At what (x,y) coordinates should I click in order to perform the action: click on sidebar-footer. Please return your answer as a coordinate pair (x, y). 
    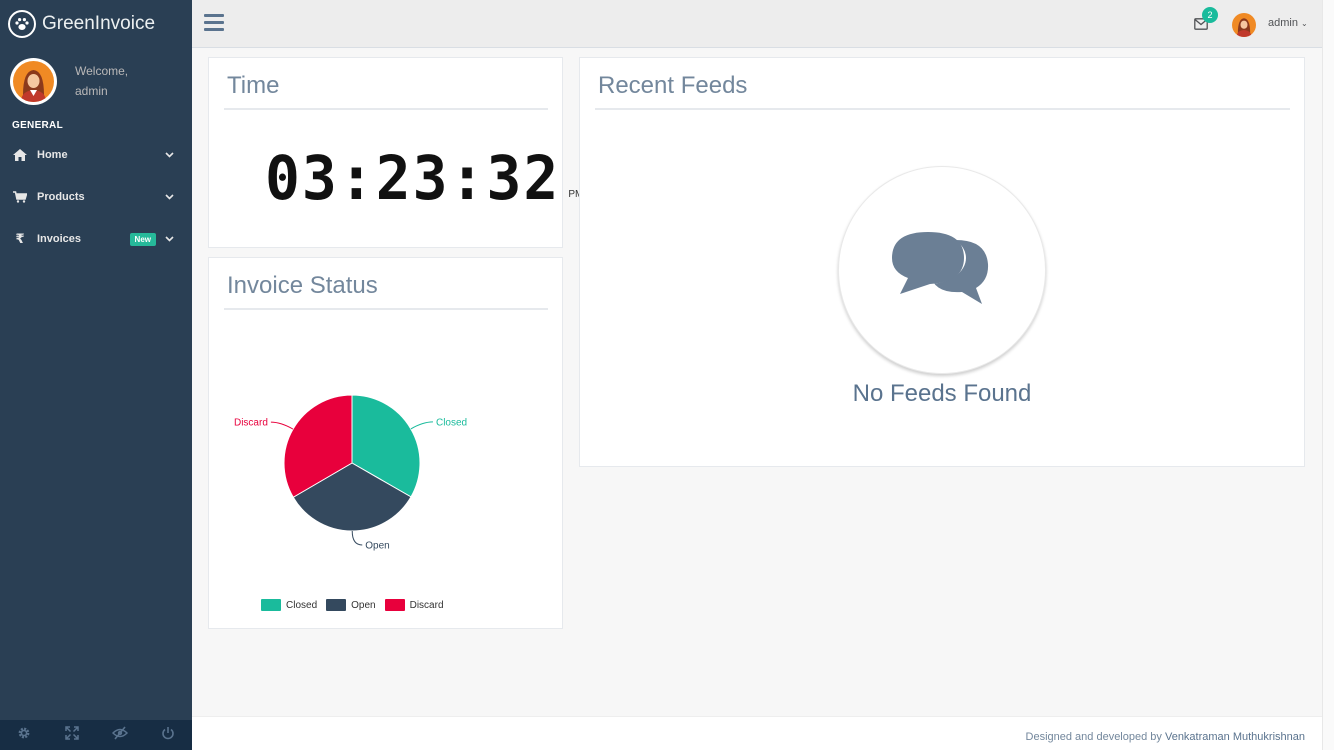
    Looking at the image, I should click on (96, 735).